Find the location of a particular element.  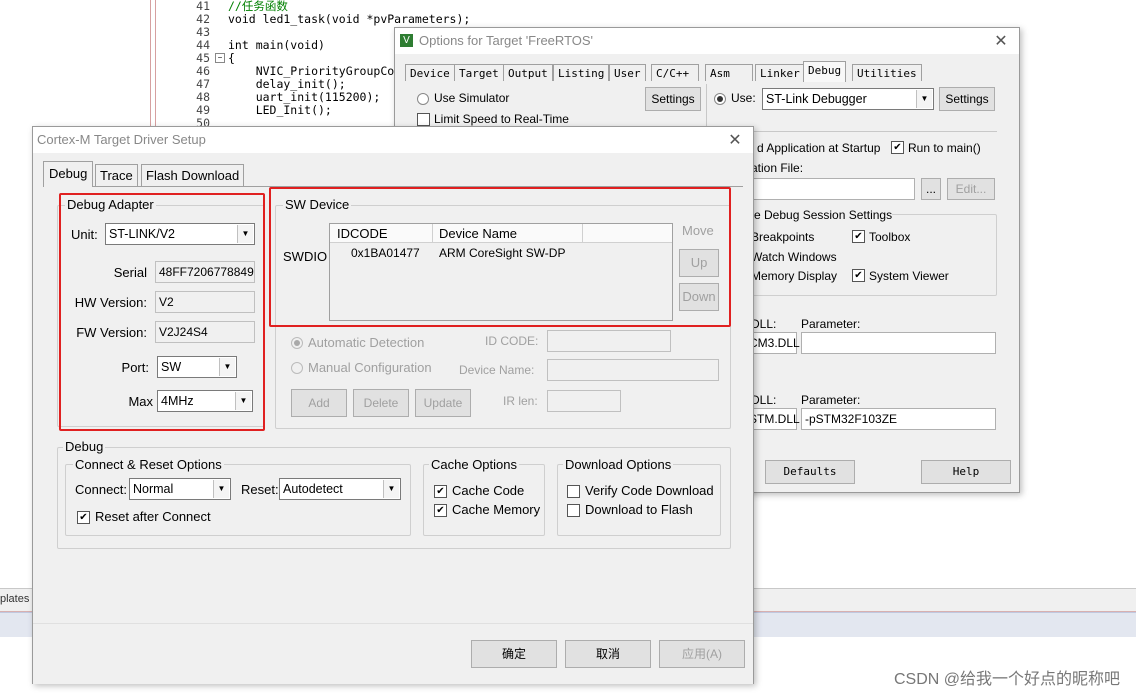

watermark: CSDN @给我一个好点的昵称吧 is located at coordinates (1006, 679).